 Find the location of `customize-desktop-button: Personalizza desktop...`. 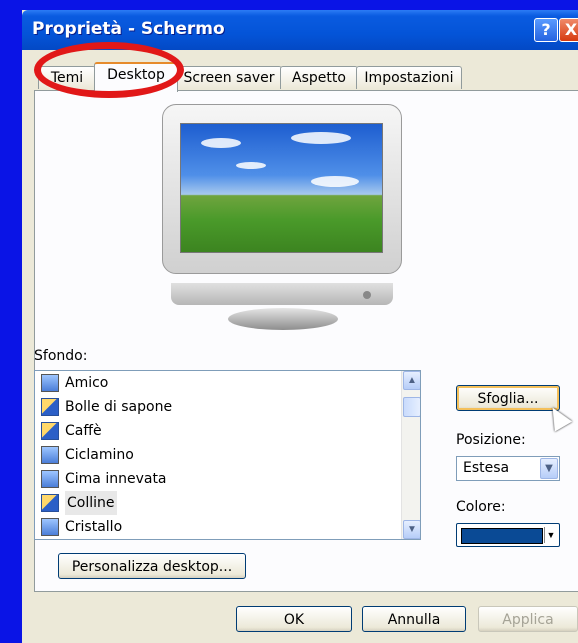

customize-desktop-button: Personalizza desktop... is located at coordinates (152, 566).